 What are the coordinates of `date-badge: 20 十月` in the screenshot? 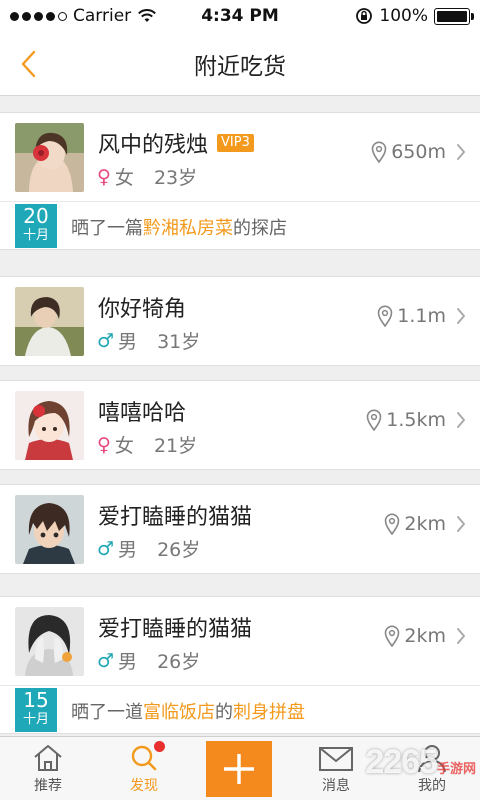 It's located at (36, 226).